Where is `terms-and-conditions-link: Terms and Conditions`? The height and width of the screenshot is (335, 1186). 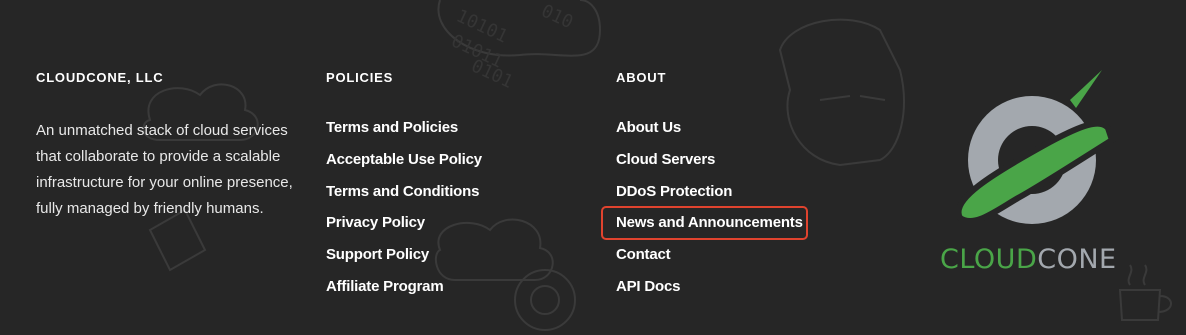
terms-and-conditions-link: Terms and Conditions is located at coordinates (402, 191).